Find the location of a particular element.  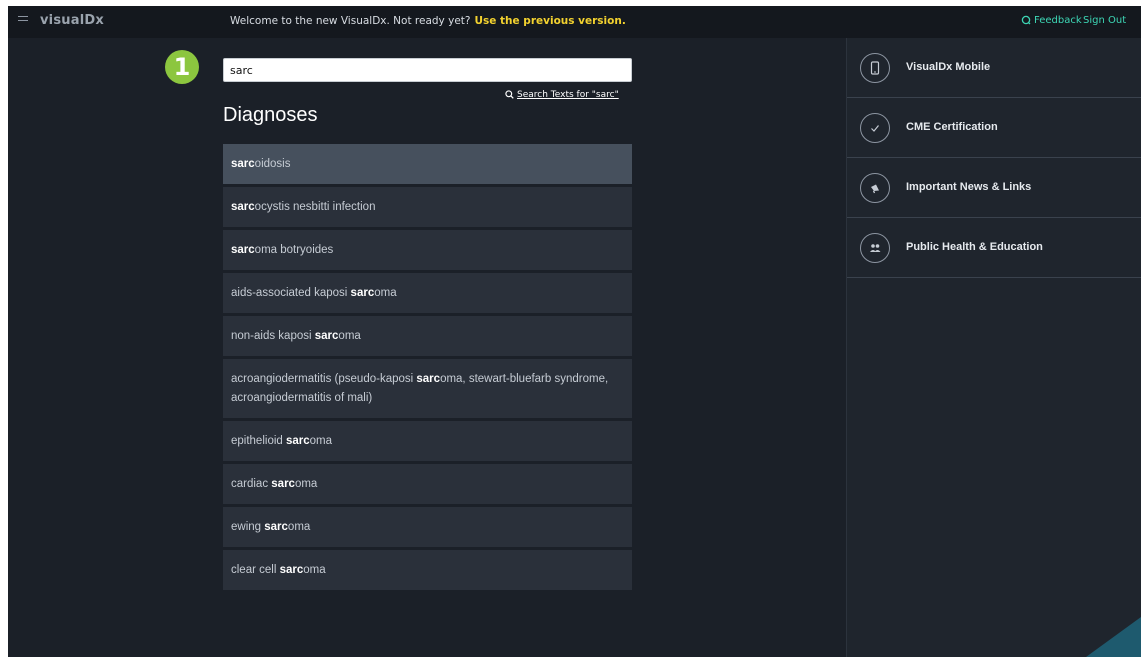

diagnosis-result-label: sarcoidosis is located at coordinates (260, 164).